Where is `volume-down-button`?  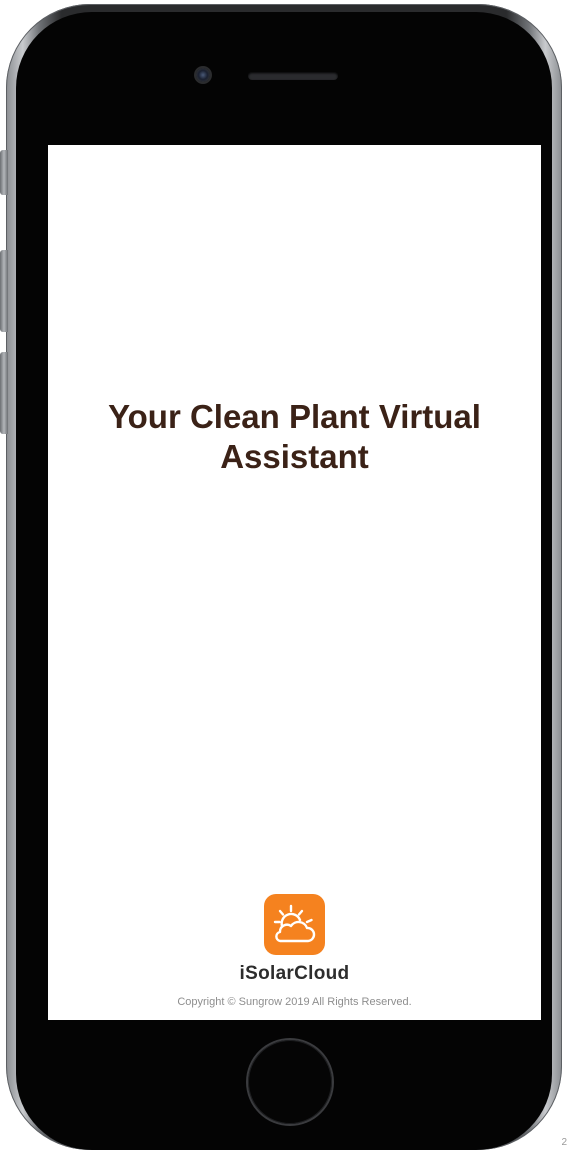 volume-down-button is located at coordinates (4, 393).